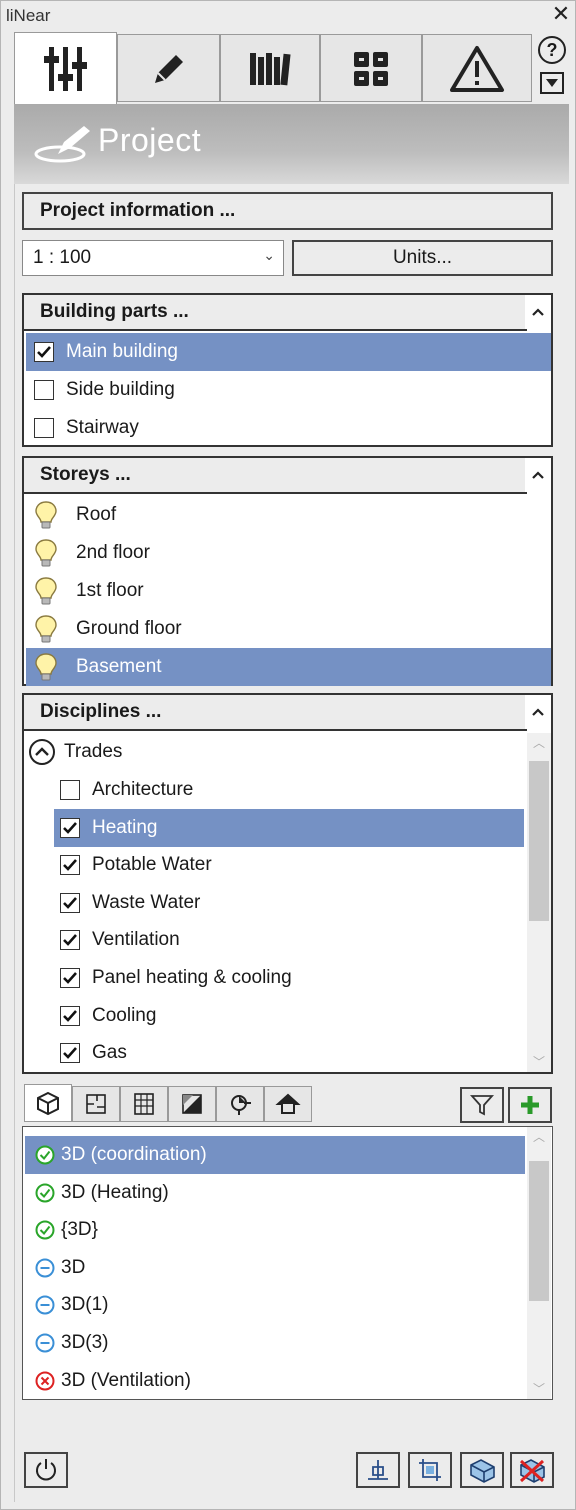 The width and height of the screenshot is (576, 1510). I want to click on view-item: 3D (Ventilation), so click(275, 1381).